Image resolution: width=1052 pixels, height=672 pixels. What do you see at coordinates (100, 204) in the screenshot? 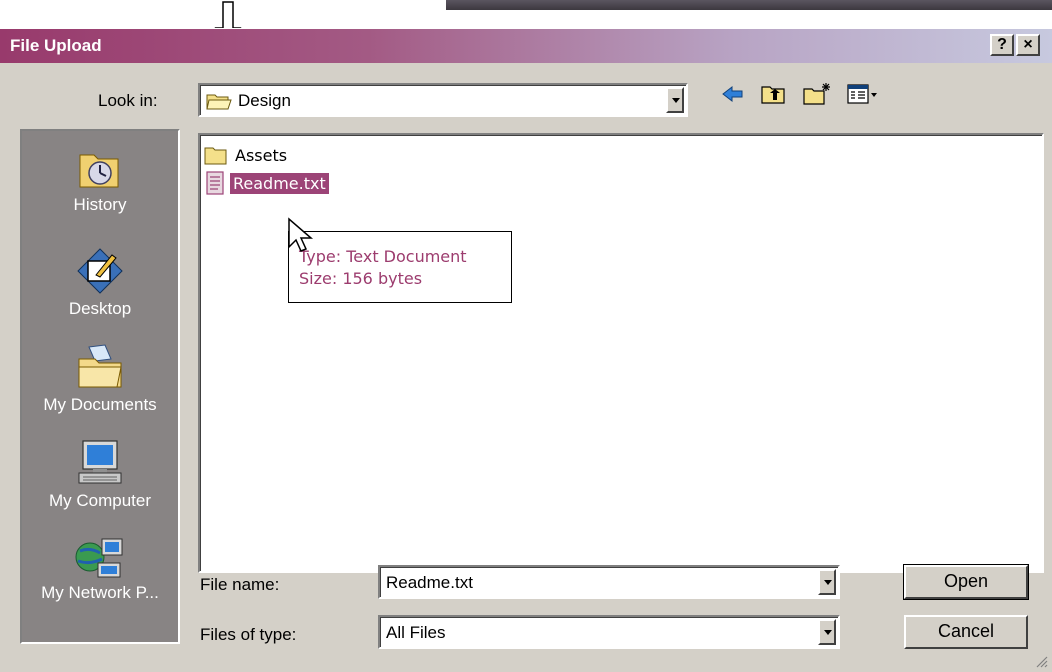
I see `places-label: History` at bounding box center [100, 204].